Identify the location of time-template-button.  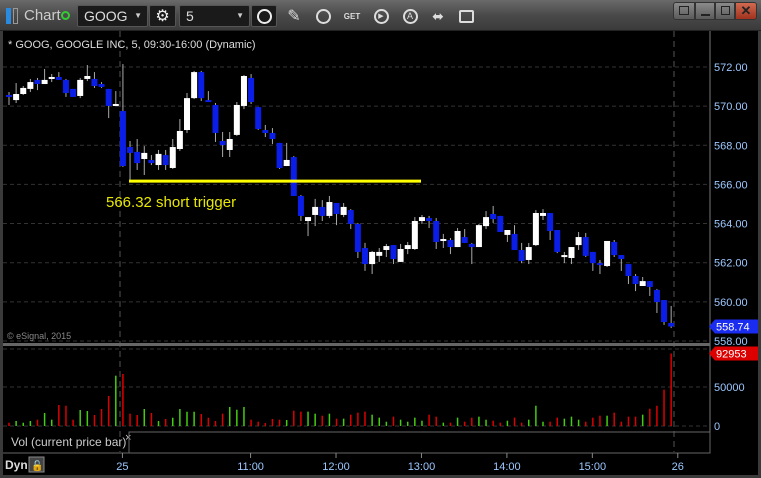
(264, 16).